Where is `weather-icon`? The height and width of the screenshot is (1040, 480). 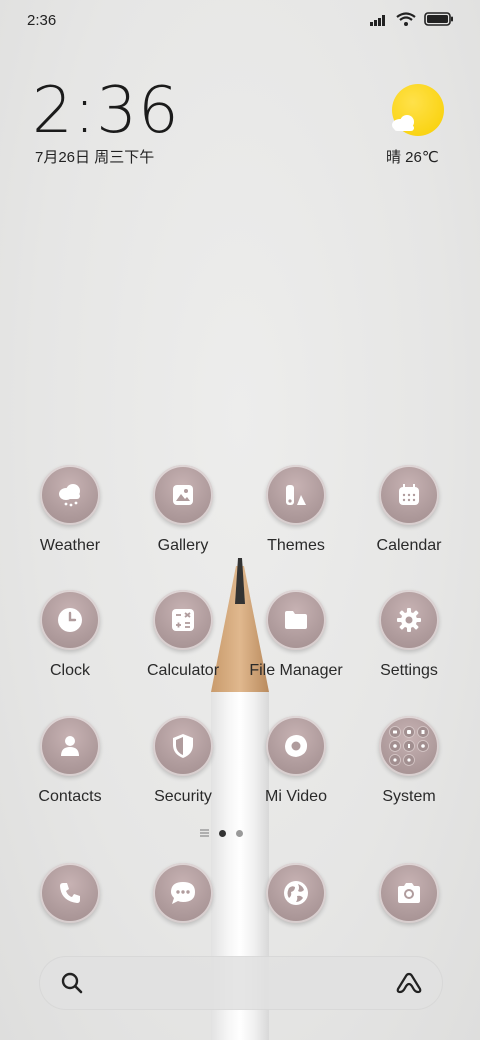 weather-icon is located at coordinates (70, 495).